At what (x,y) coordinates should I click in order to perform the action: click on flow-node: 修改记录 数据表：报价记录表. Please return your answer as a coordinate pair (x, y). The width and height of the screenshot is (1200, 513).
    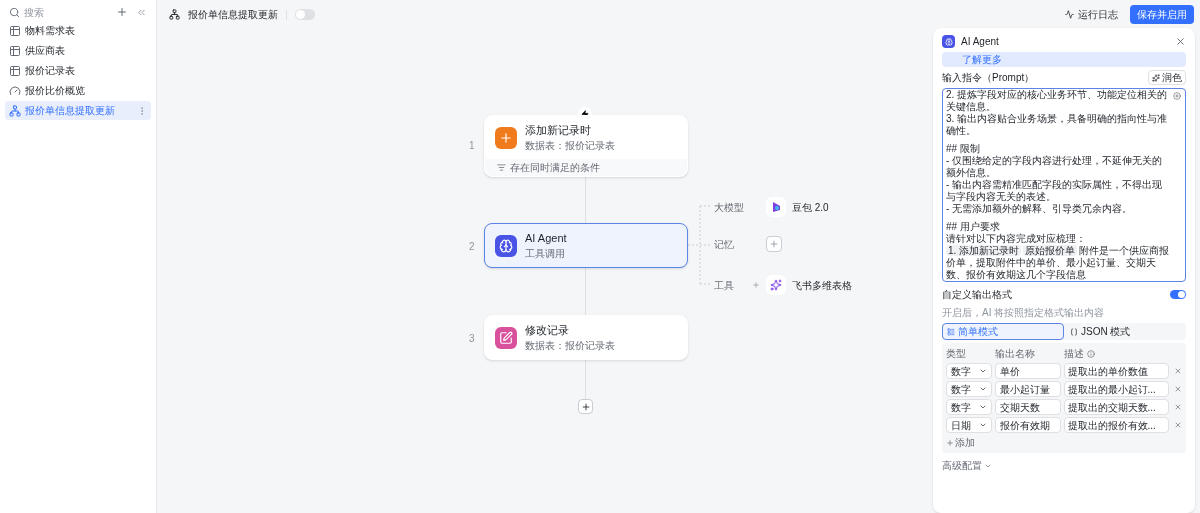
    Looking at the image, I should click on (586, 337).